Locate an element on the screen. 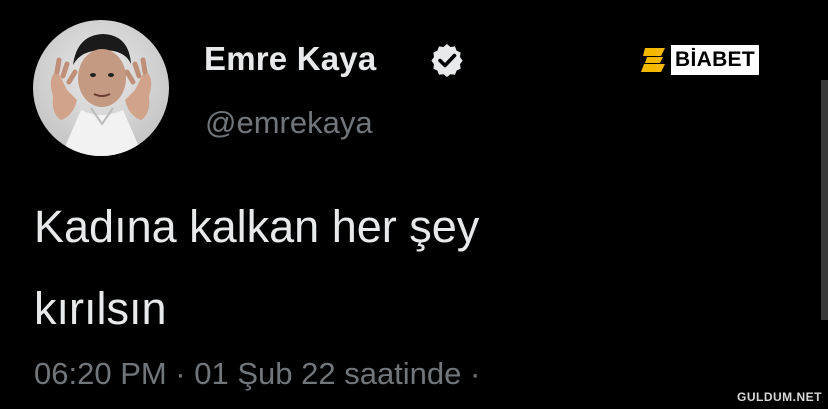 This screenshot has width=828, height=409. brand-logo: BİABET is located at coordinates (700, 60).